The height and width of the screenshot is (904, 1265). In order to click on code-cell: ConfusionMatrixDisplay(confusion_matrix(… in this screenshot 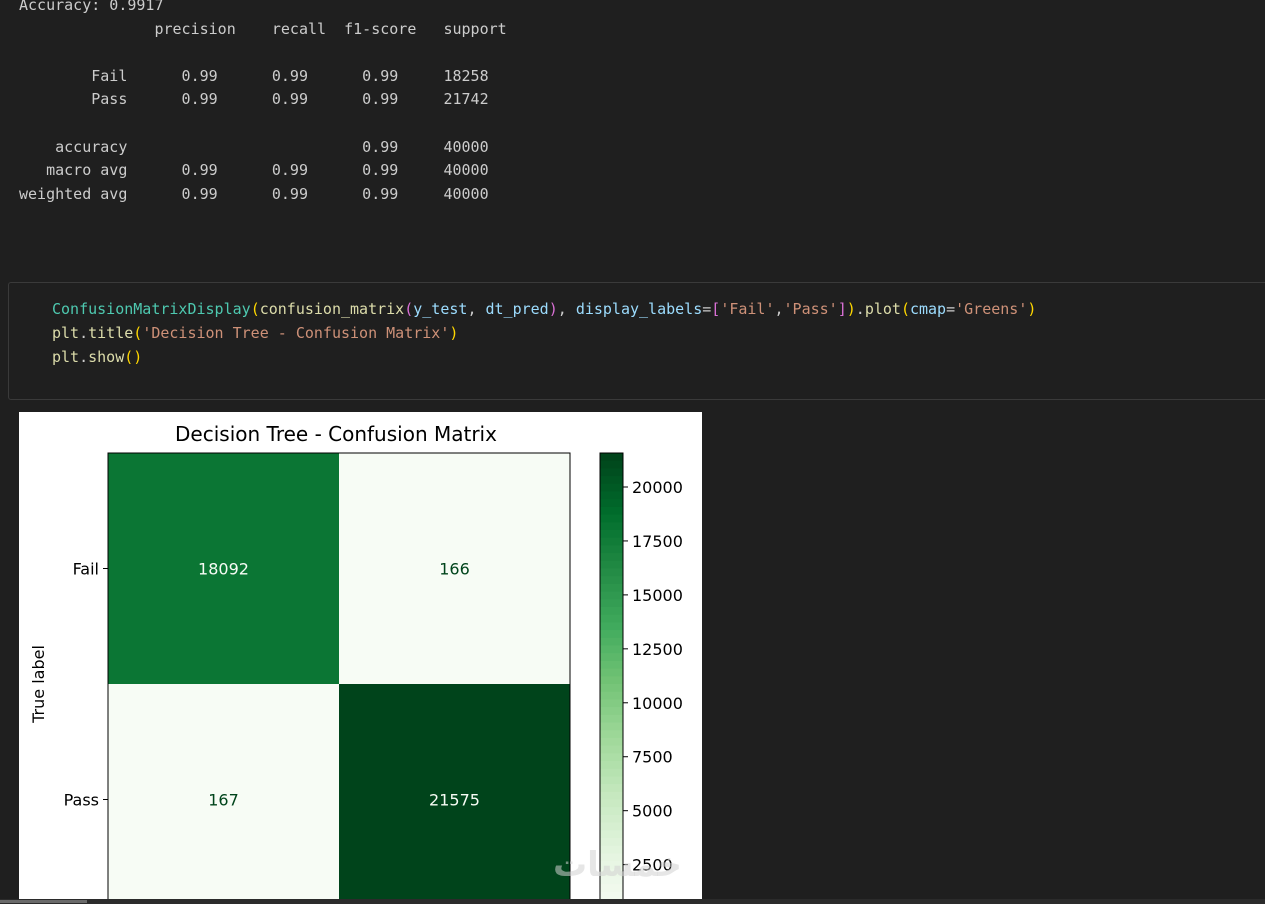, I will do `click(636, 341)`.